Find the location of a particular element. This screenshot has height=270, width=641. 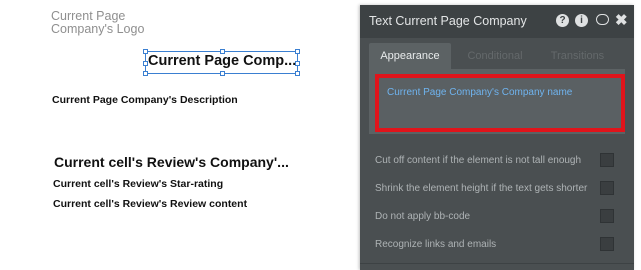

option-recognize-links: Recognize links and emails is located at coordinates (497, 246).